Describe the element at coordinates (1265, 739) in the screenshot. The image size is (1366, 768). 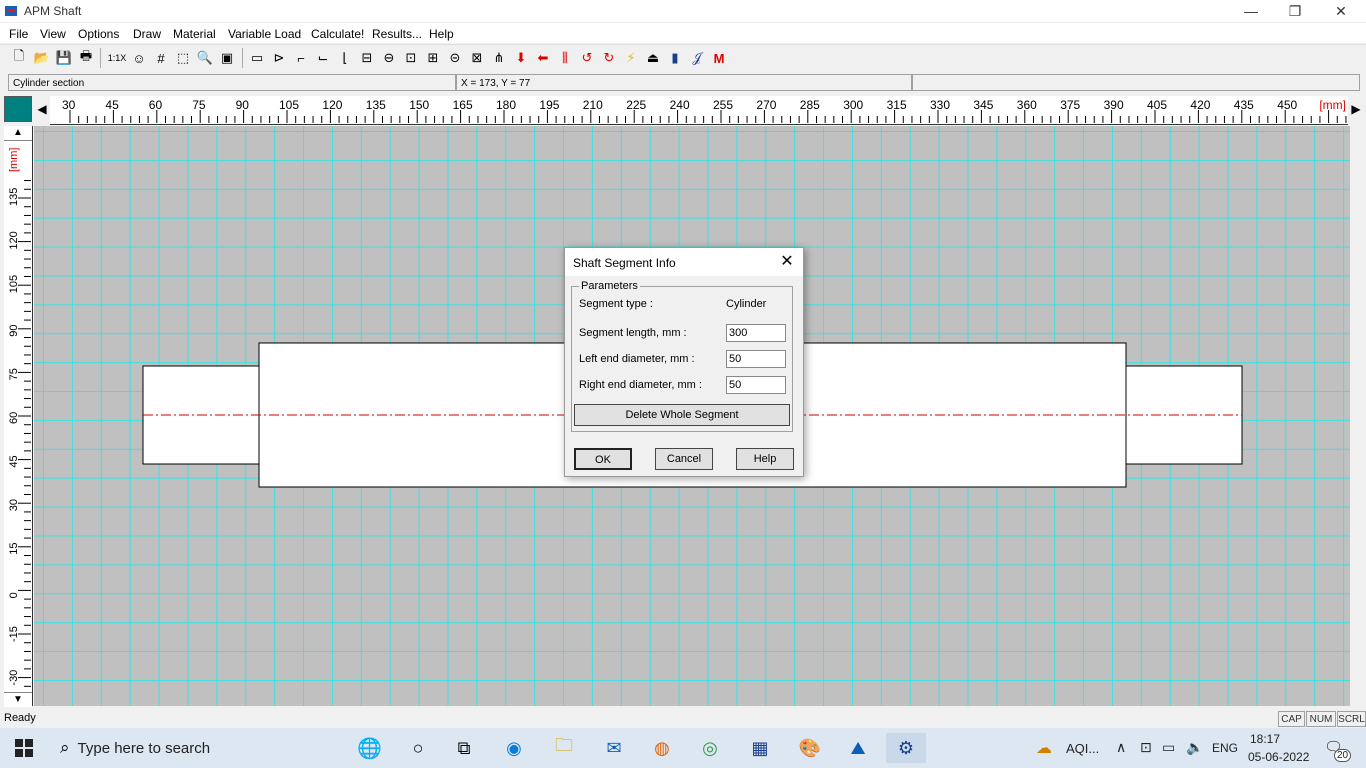
I see `clock-time: 18:17` at that location.